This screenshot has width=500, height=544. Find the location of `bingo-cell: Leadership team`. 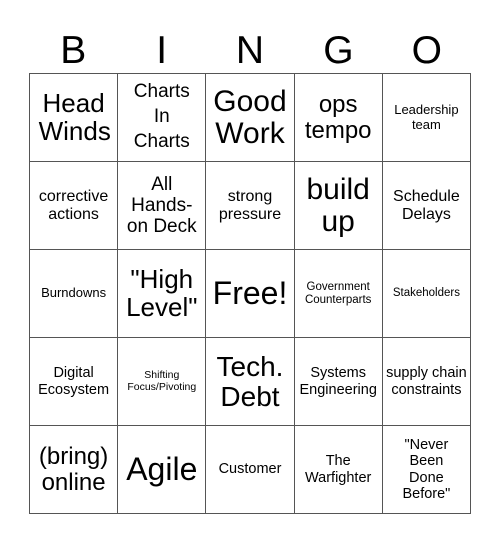

bingo-cell: Leadership team is located at coordinates (426, 118).